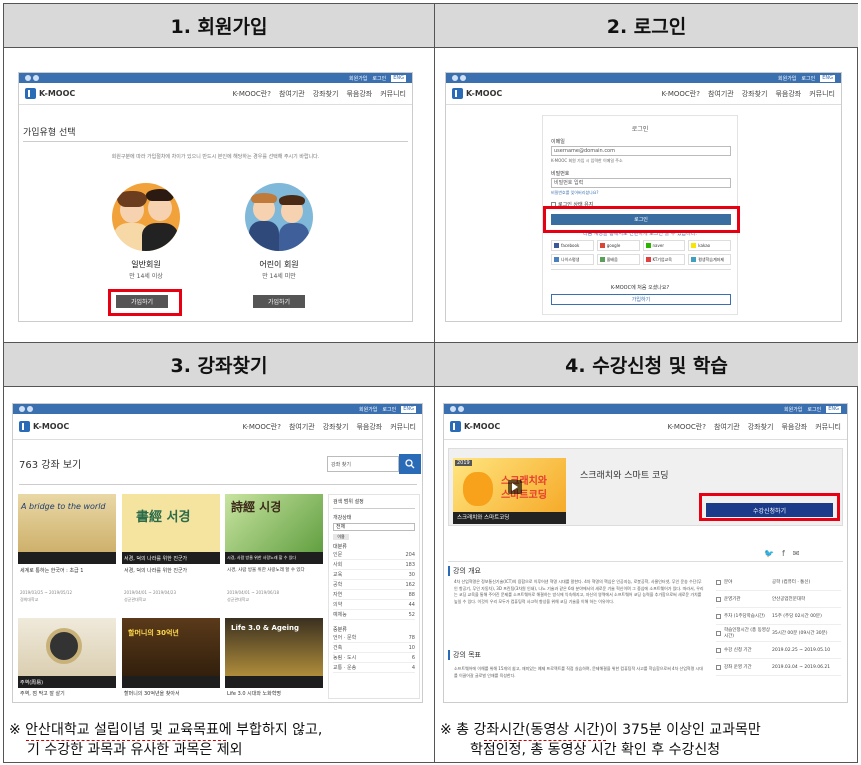  I want to click on filter-option: 교육 30, so click(374, 575).